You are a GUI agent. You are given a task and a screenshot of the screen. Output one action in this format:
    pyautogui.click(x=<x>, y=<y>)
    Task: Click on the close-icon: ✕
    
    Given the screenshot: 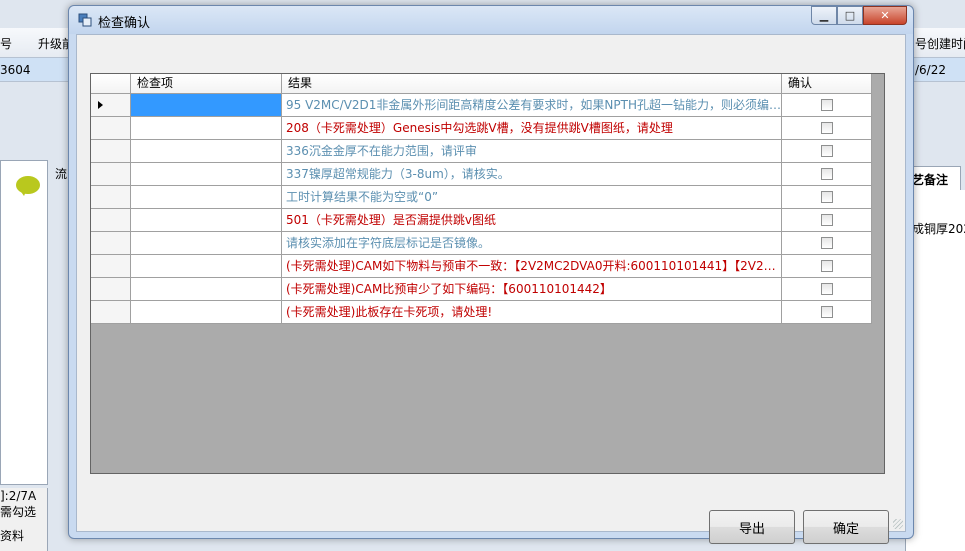 What is the action you would take?
    pyautogui.click(x=885, y=15)
    